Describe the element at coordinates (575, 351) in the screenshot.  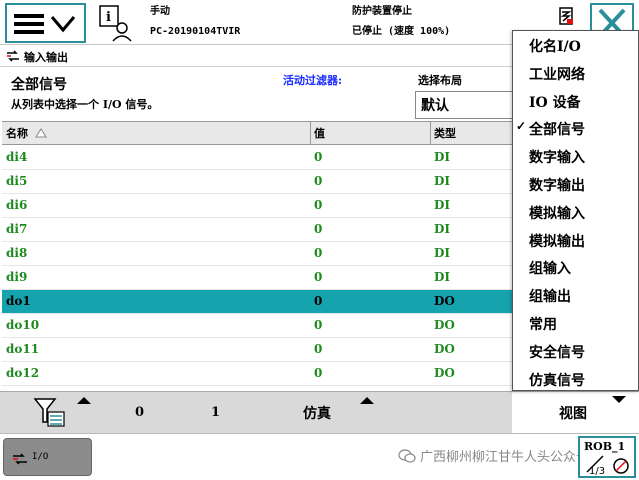
I see `view-menu-item: 安全信号` at that location.